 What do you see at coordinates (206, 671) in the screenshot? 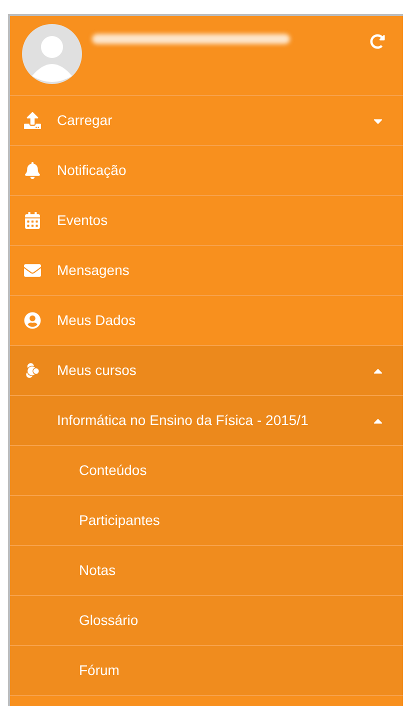
I see `menu-item: Fórum` at bounding box center [206, 671].